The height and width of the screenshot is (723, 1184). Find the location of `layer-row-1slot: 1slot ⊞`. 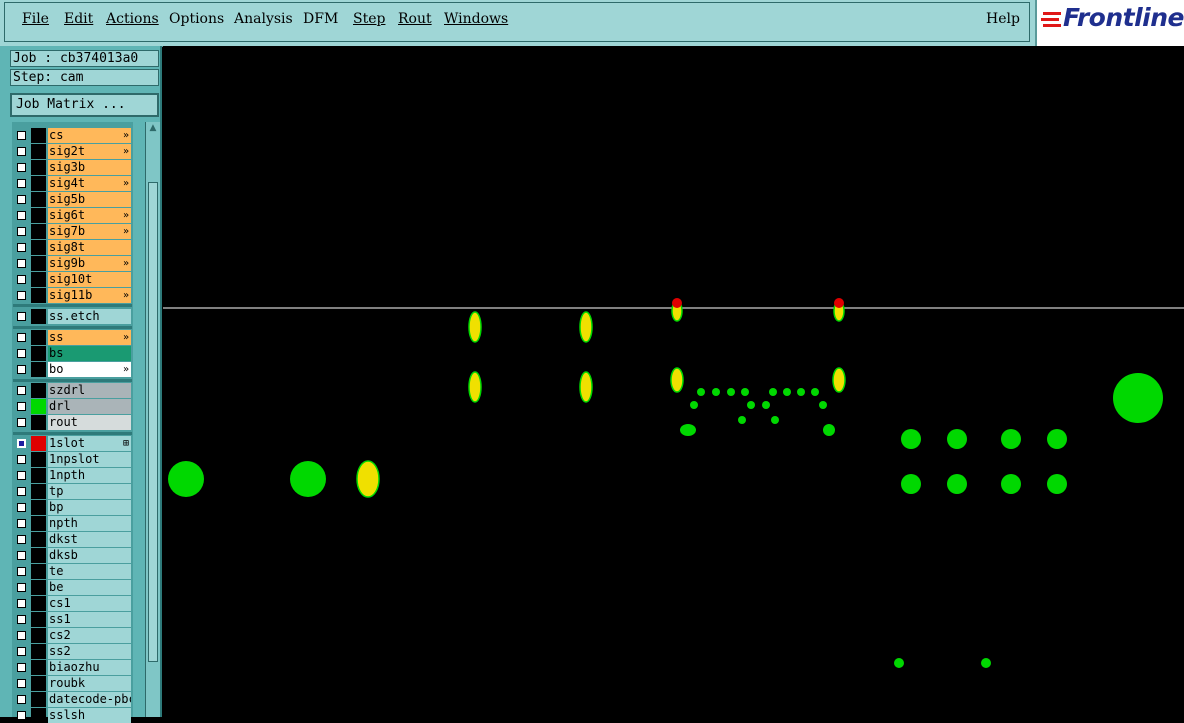

layer-row-1slot: 1slot ⊞ is located at coordinates (72, 443).